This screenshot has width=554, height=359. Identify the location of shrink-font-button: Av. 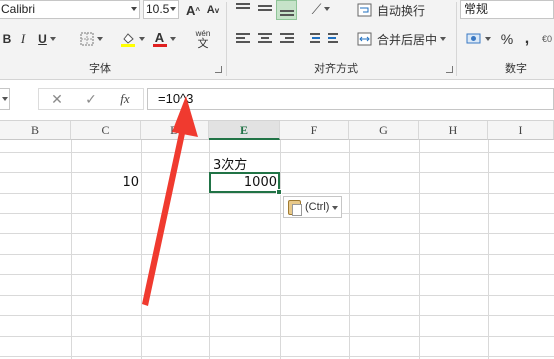
(213, 10).